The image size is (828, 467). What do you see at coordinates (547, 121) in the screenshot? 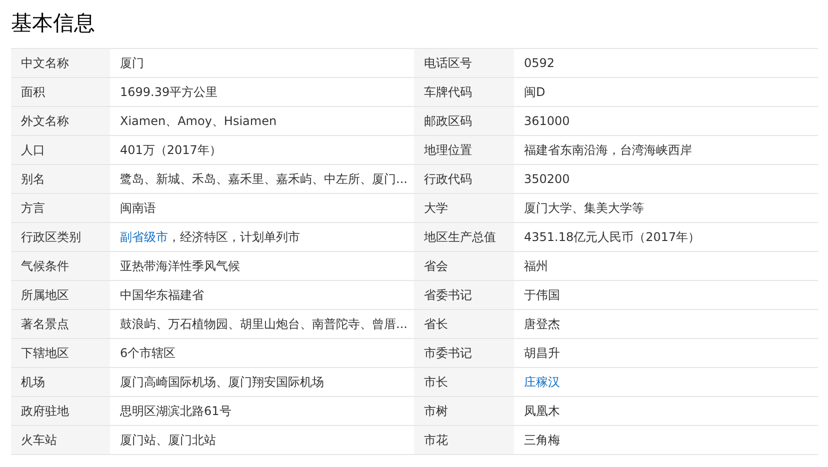
I see `field-value: 361000` at bounding box center [547, 121].